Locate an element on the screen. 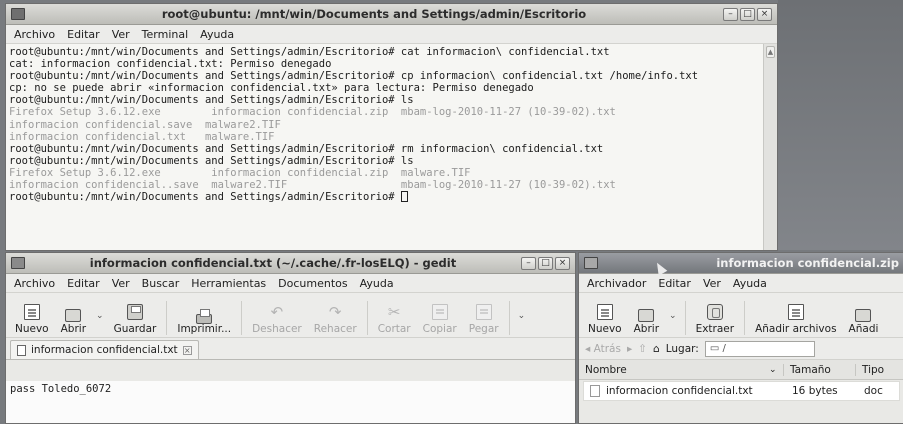  terminal-line: informacion confidencial.txt malware.TIF is located at coordinates (142, 136).